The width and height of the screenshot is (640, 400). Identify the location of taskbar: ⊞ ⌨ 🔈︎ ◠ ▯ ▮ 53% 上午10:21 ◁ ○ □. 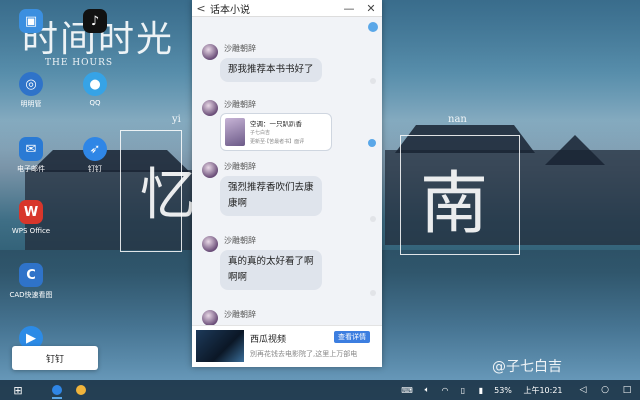
(320, 390).